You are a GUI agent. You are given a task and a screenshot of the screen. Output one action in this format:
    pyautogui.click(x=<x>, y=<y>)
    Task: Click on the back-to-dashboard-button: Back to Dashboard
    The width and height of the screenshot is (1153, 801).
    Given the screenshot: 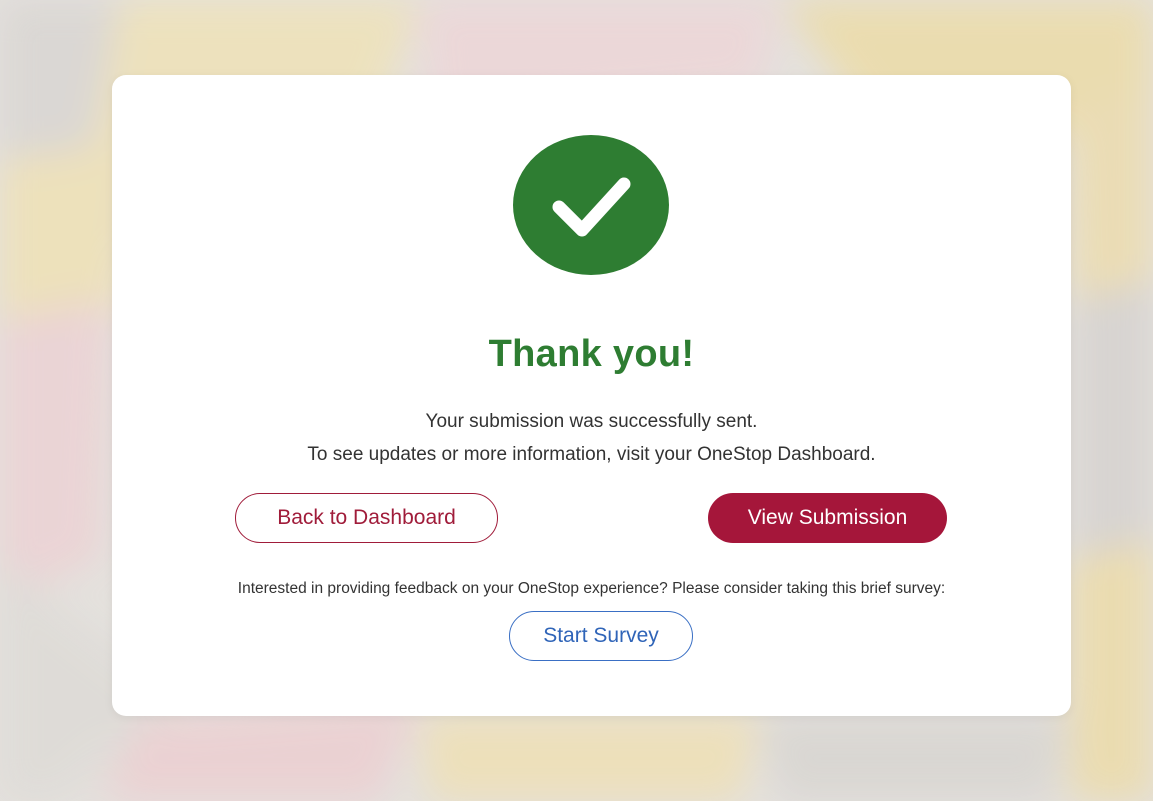 What is the action you would take?
    pyautogui.click(x=366, y=518)
    